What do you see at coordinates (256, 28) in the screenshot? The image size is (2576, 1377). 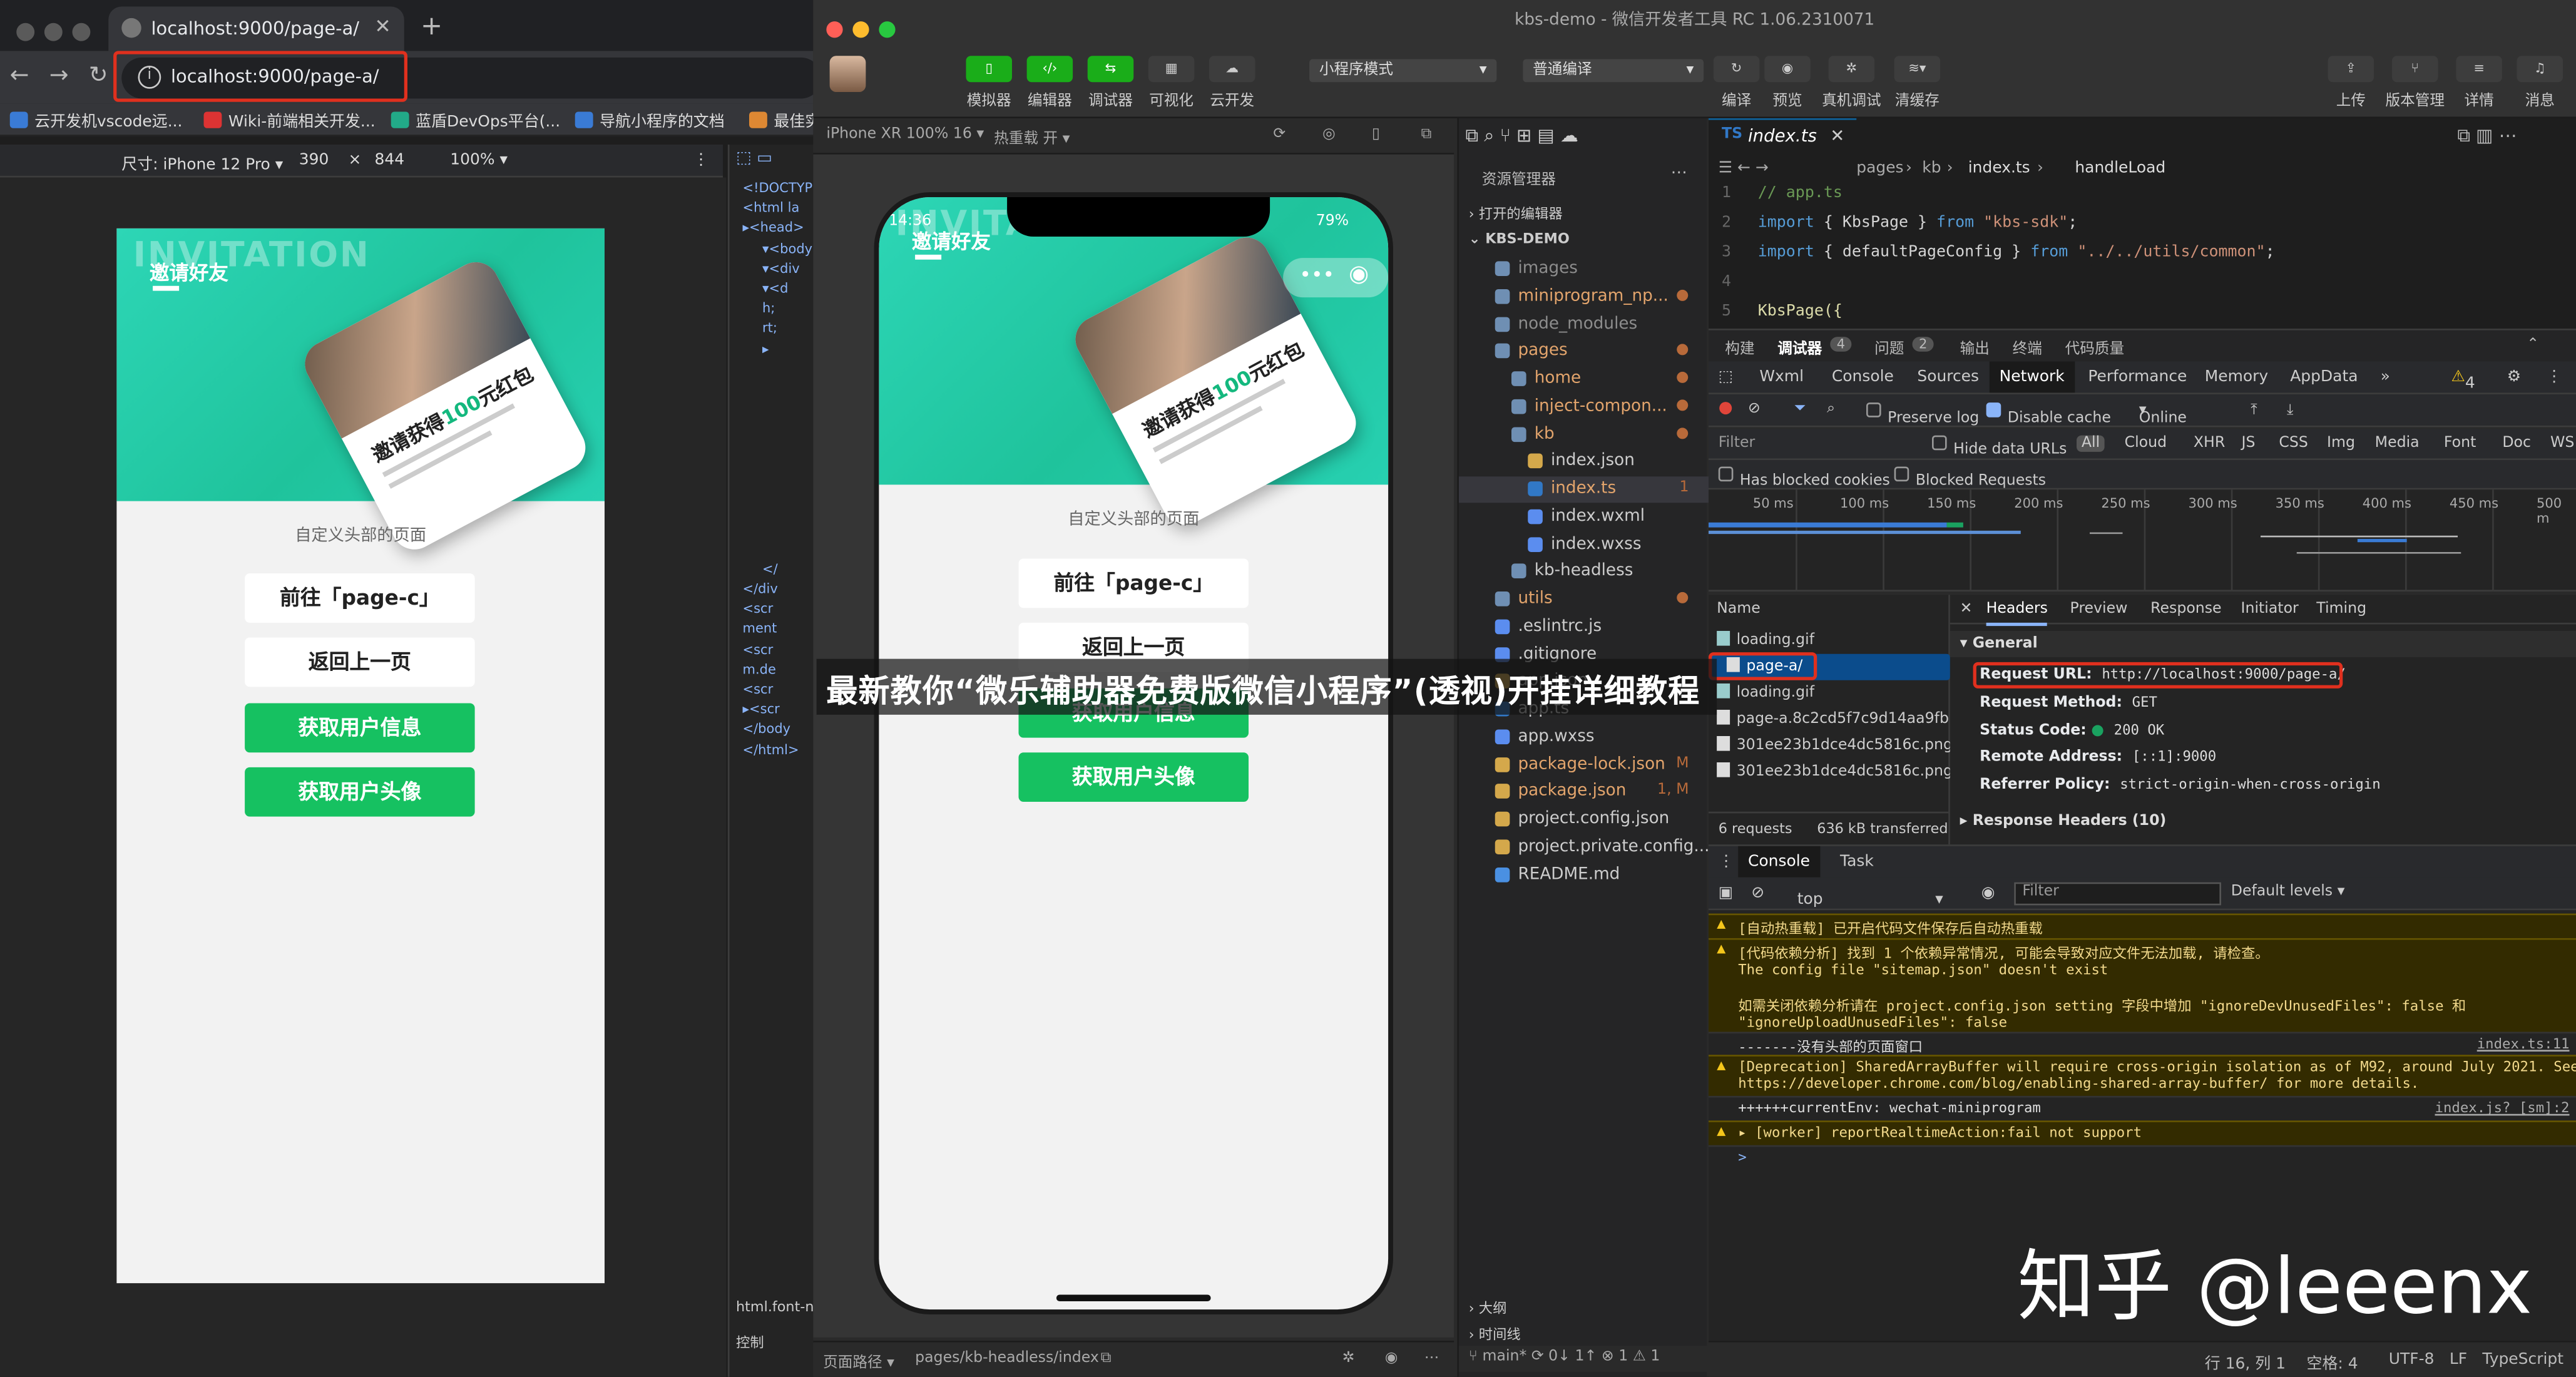 I see `browser-tab: localhost:9000/page-a/ ✕` at bounding box center [256, 28].